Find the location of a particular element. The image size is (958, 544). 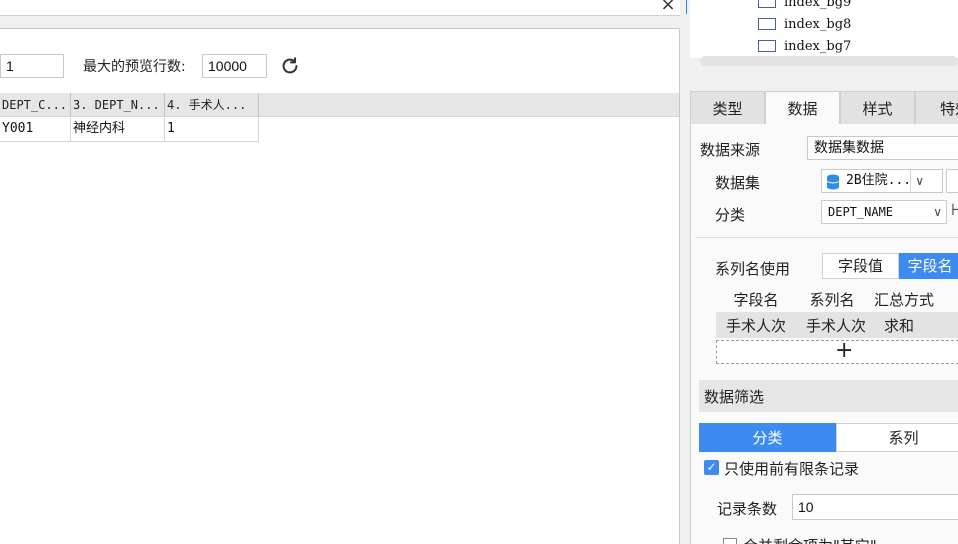

column-header: 字段名 is located at coordinates (756, 300).